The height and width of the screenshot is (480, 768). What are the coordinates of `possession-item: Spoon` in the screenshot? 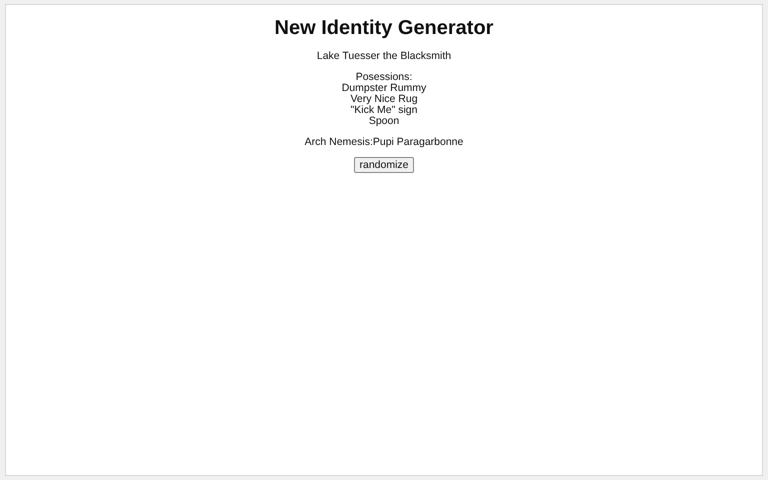 It's located at (384, 121).